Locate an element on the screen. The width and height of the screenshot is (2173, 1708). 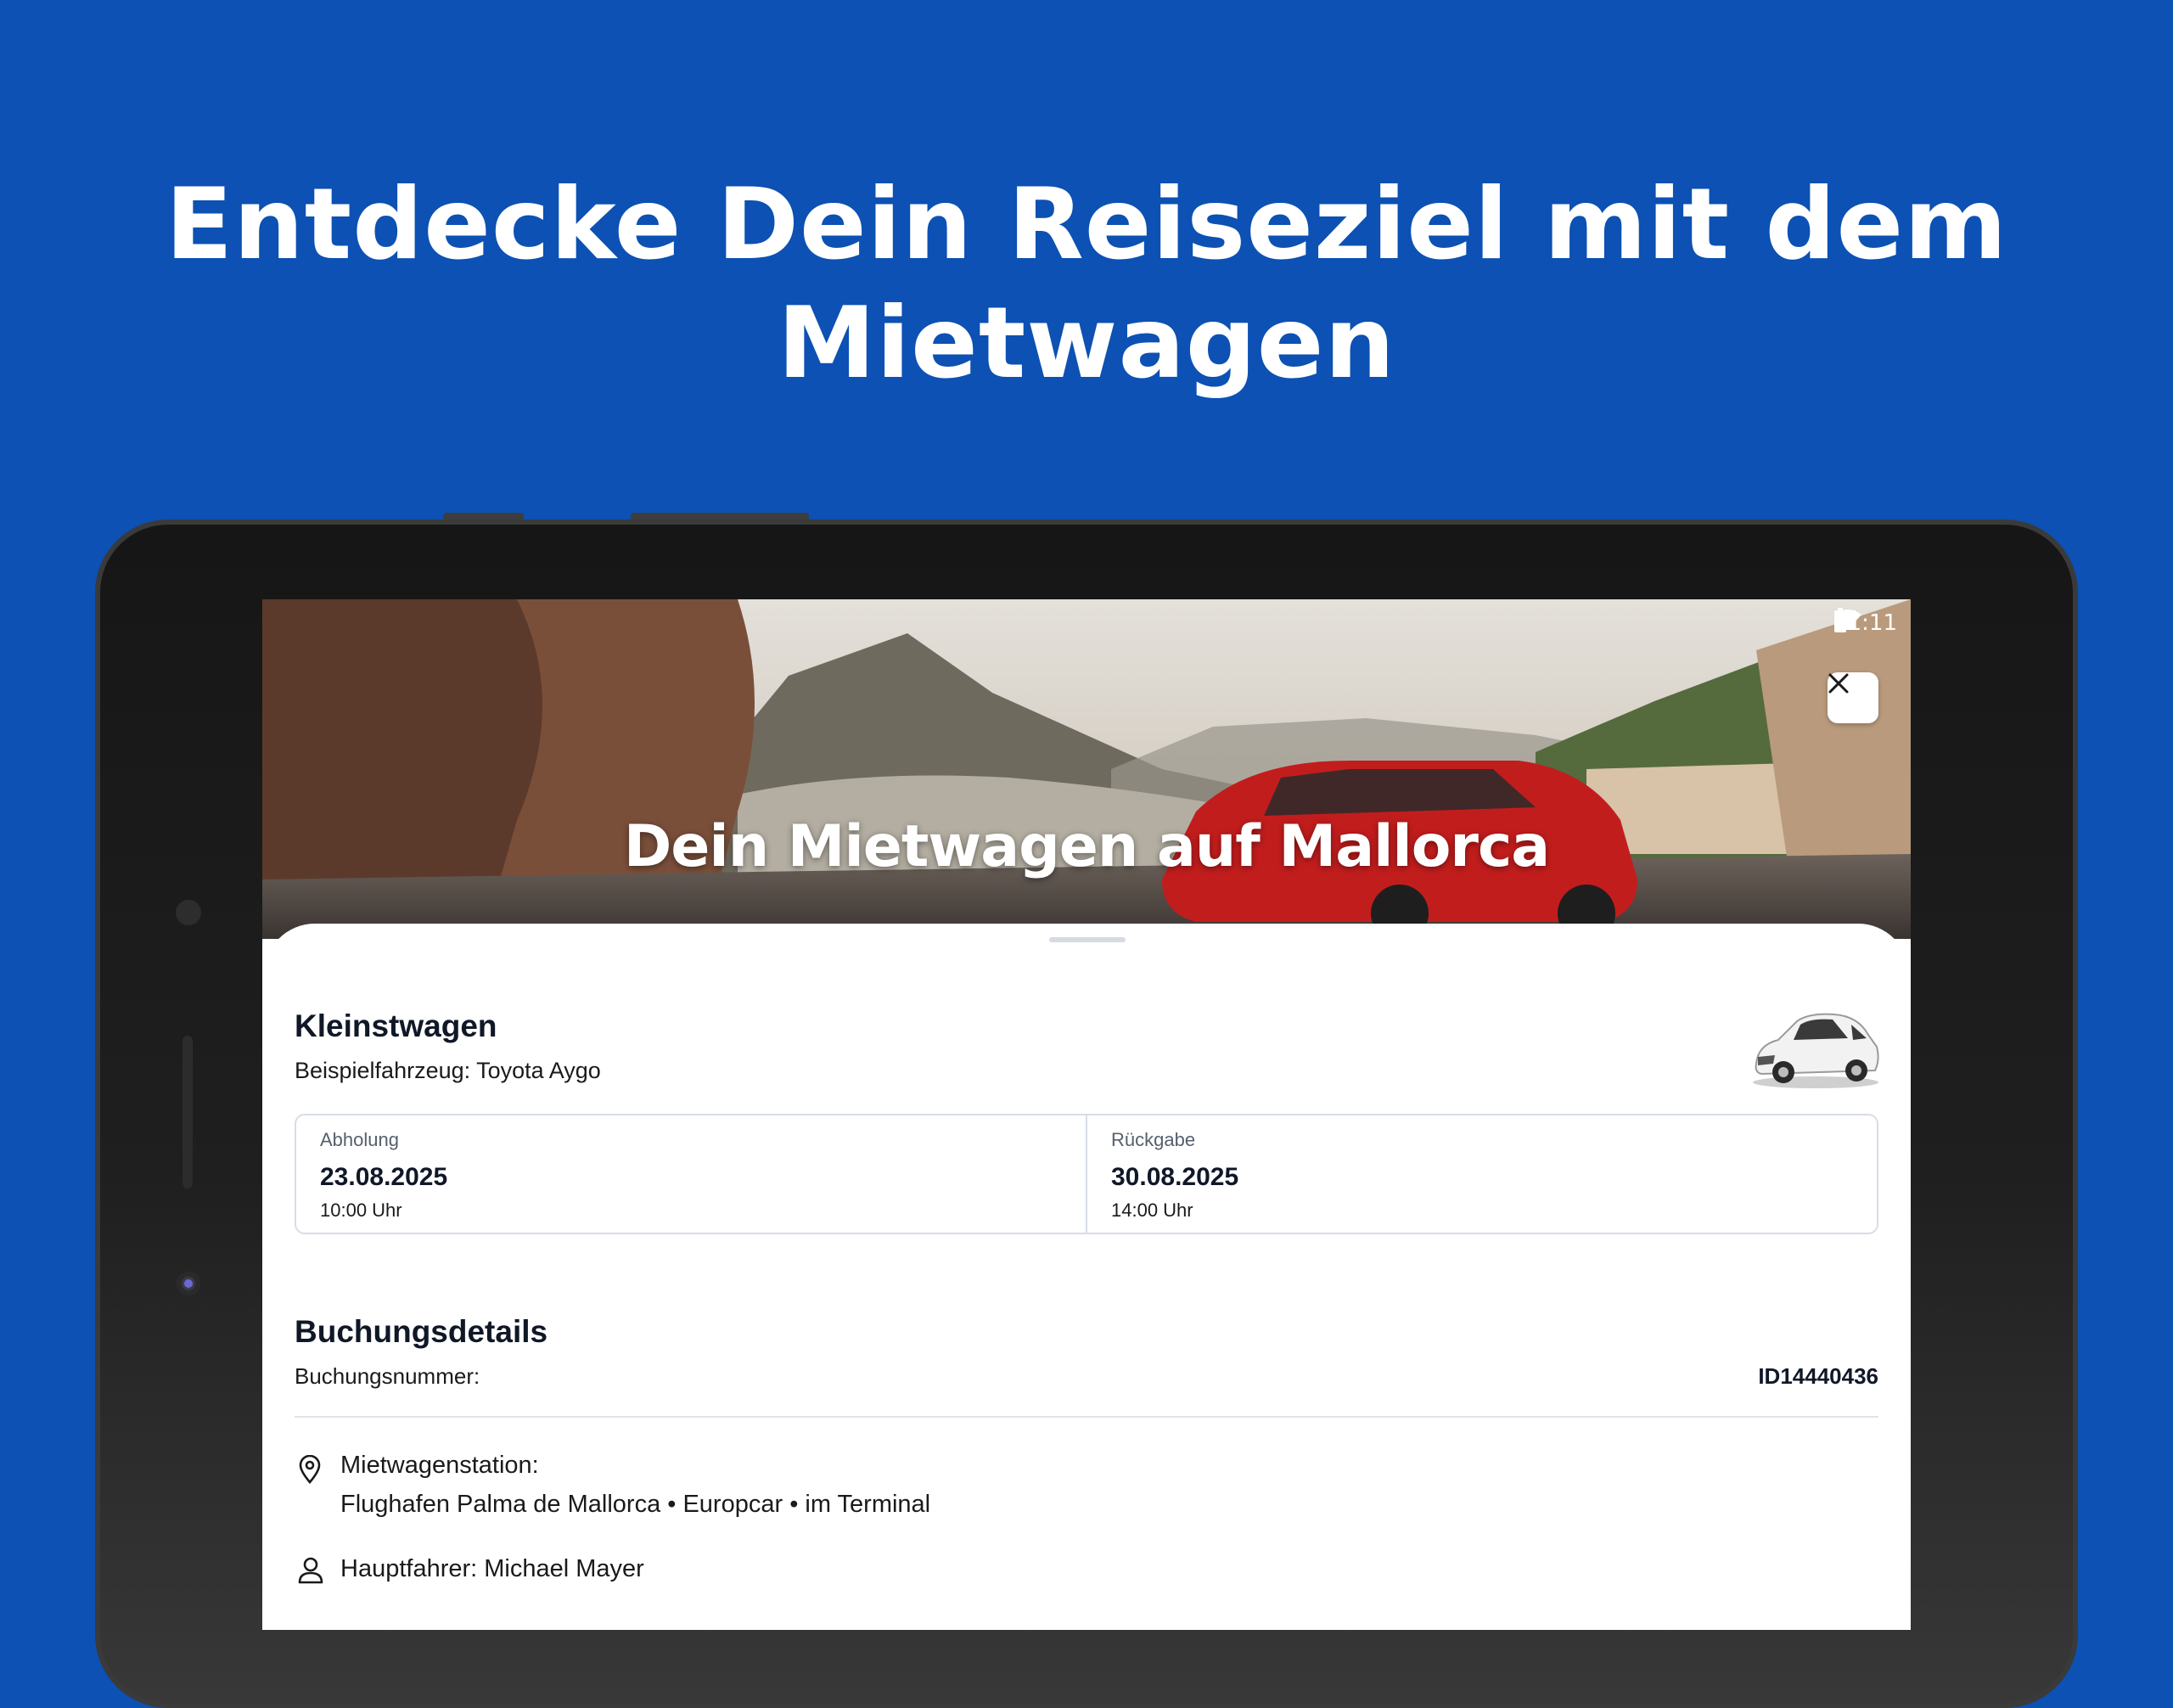
main-driver-text: Hauptfahrer: Michael Mayer is located at coordinates (492, 1568).